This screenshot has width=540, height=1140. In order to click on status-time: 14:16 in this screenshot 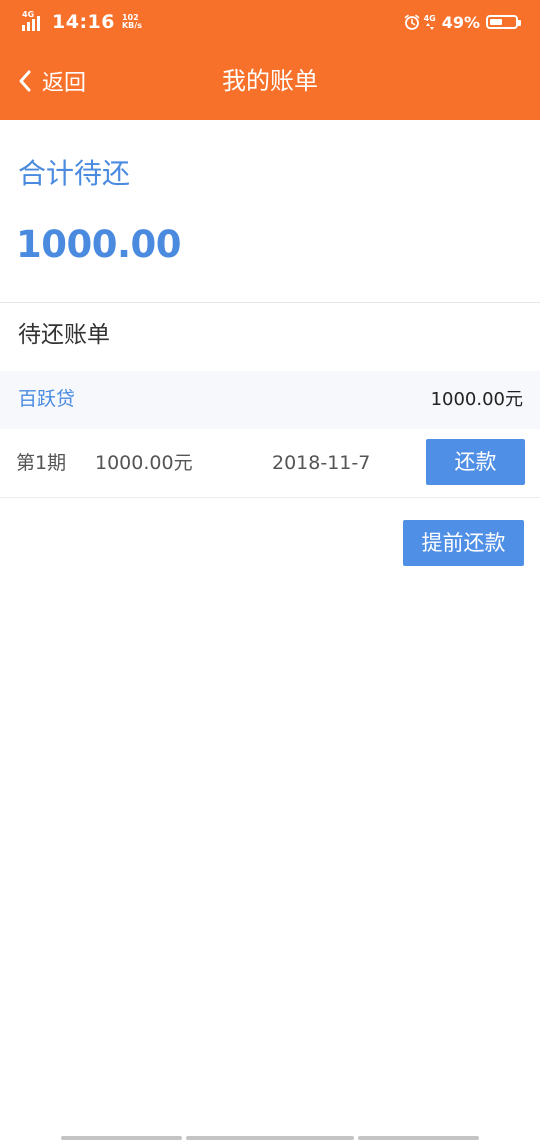, I will do `click(83, 22)`.